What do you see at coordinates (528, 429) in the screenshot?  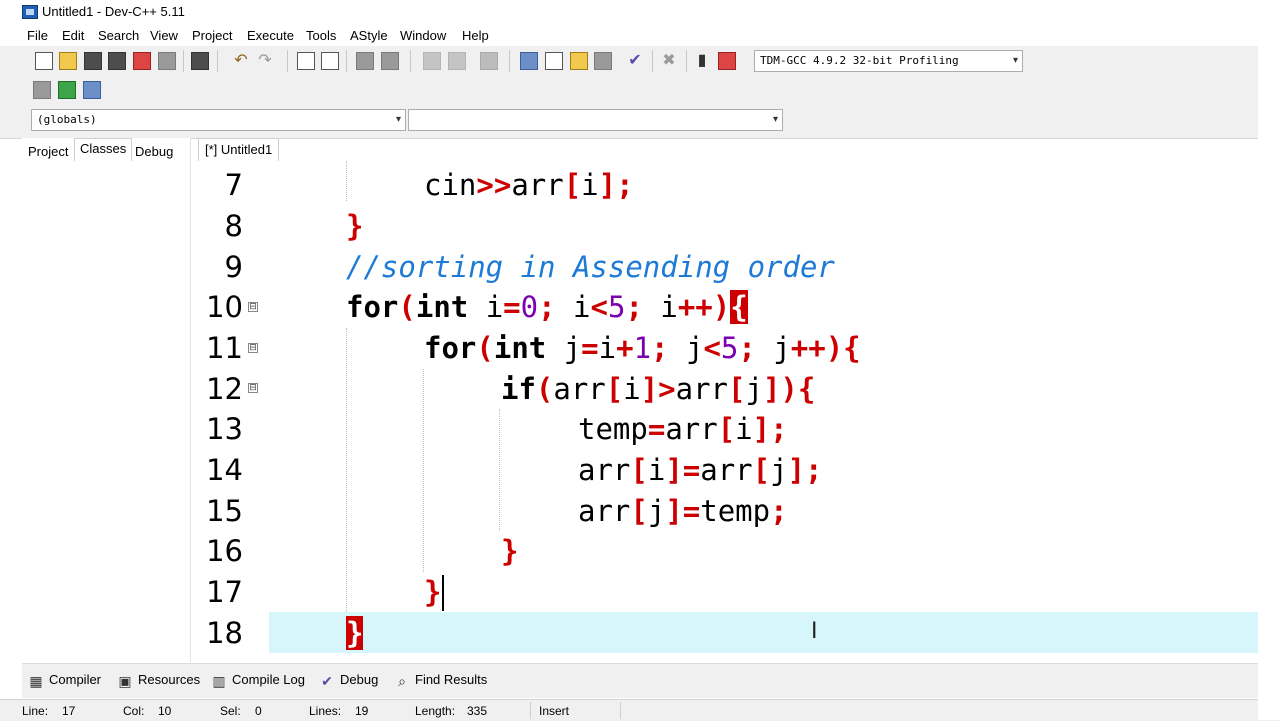 I see `code-line-13: temp=arr[i];` at bounding box center [528, 429].